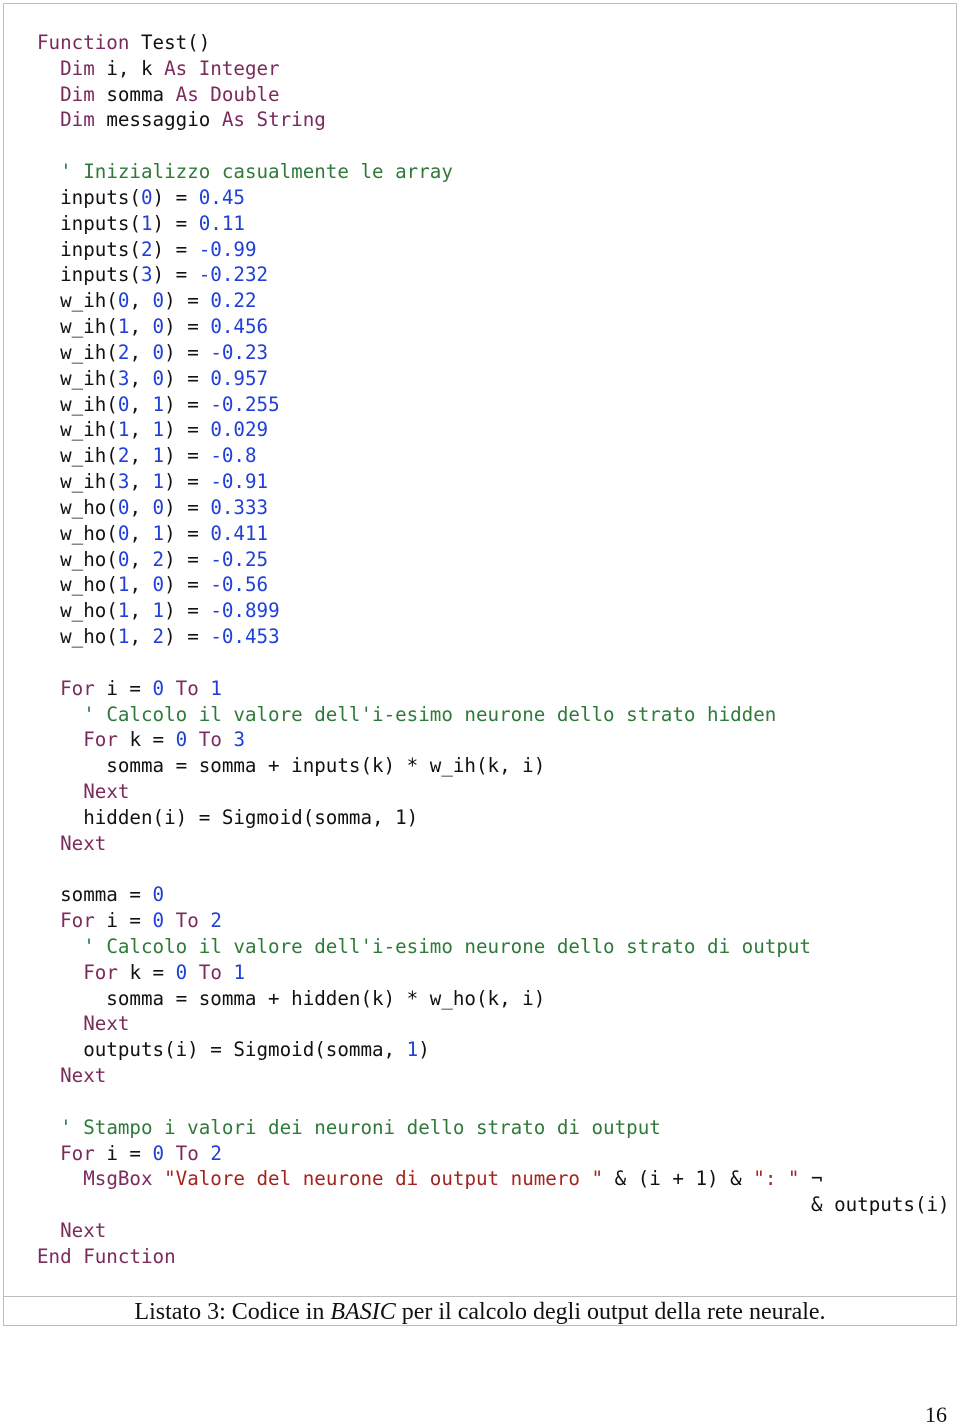  I want to click on keyword-token: Function, so click(89, 42).